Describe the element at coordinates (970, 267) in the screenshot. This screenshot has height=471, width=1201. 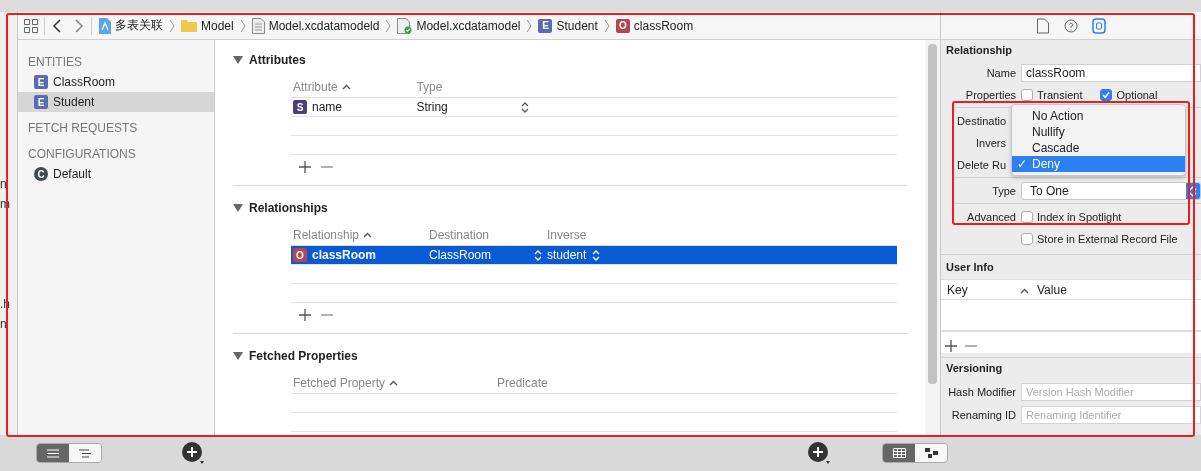
I see `inspector-section-title: User Info` at that location.